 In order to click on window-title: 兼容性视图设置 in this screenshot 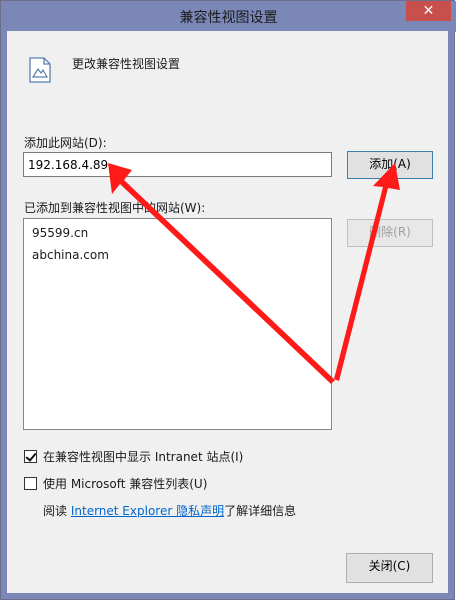, I will do `click(228, 18)`.